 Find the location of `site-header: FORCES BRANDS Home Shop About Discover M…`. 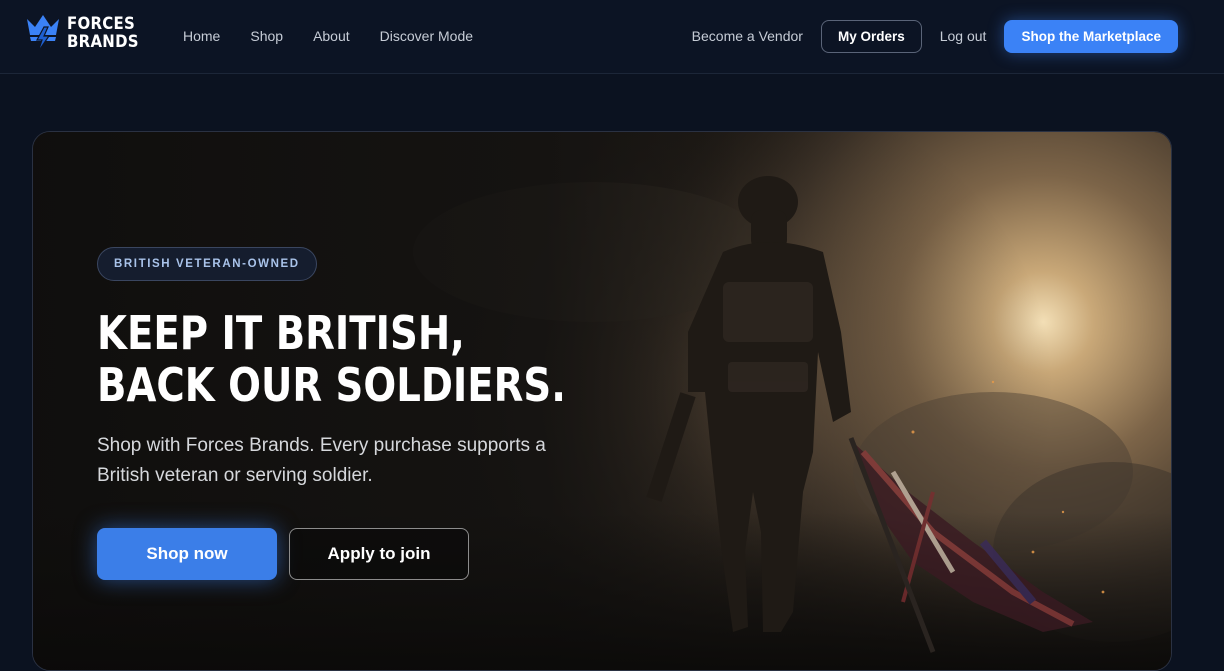

site-header: FORCES BRANDS Home Shop About Discover M… is located at coordinates (612, 37).